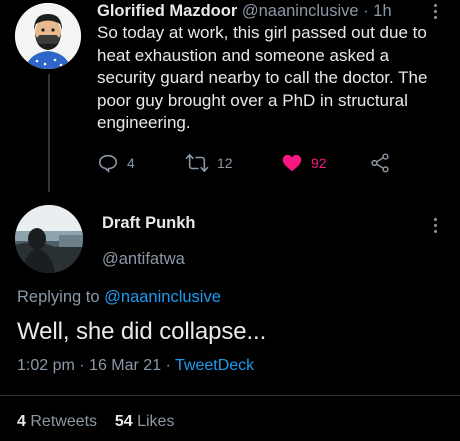 Image resolution: width=460 pixels, height=441 pixels. Describe the element at coordinates (123, 421) in the screenshot. I see `likes-count: 54` at that location.